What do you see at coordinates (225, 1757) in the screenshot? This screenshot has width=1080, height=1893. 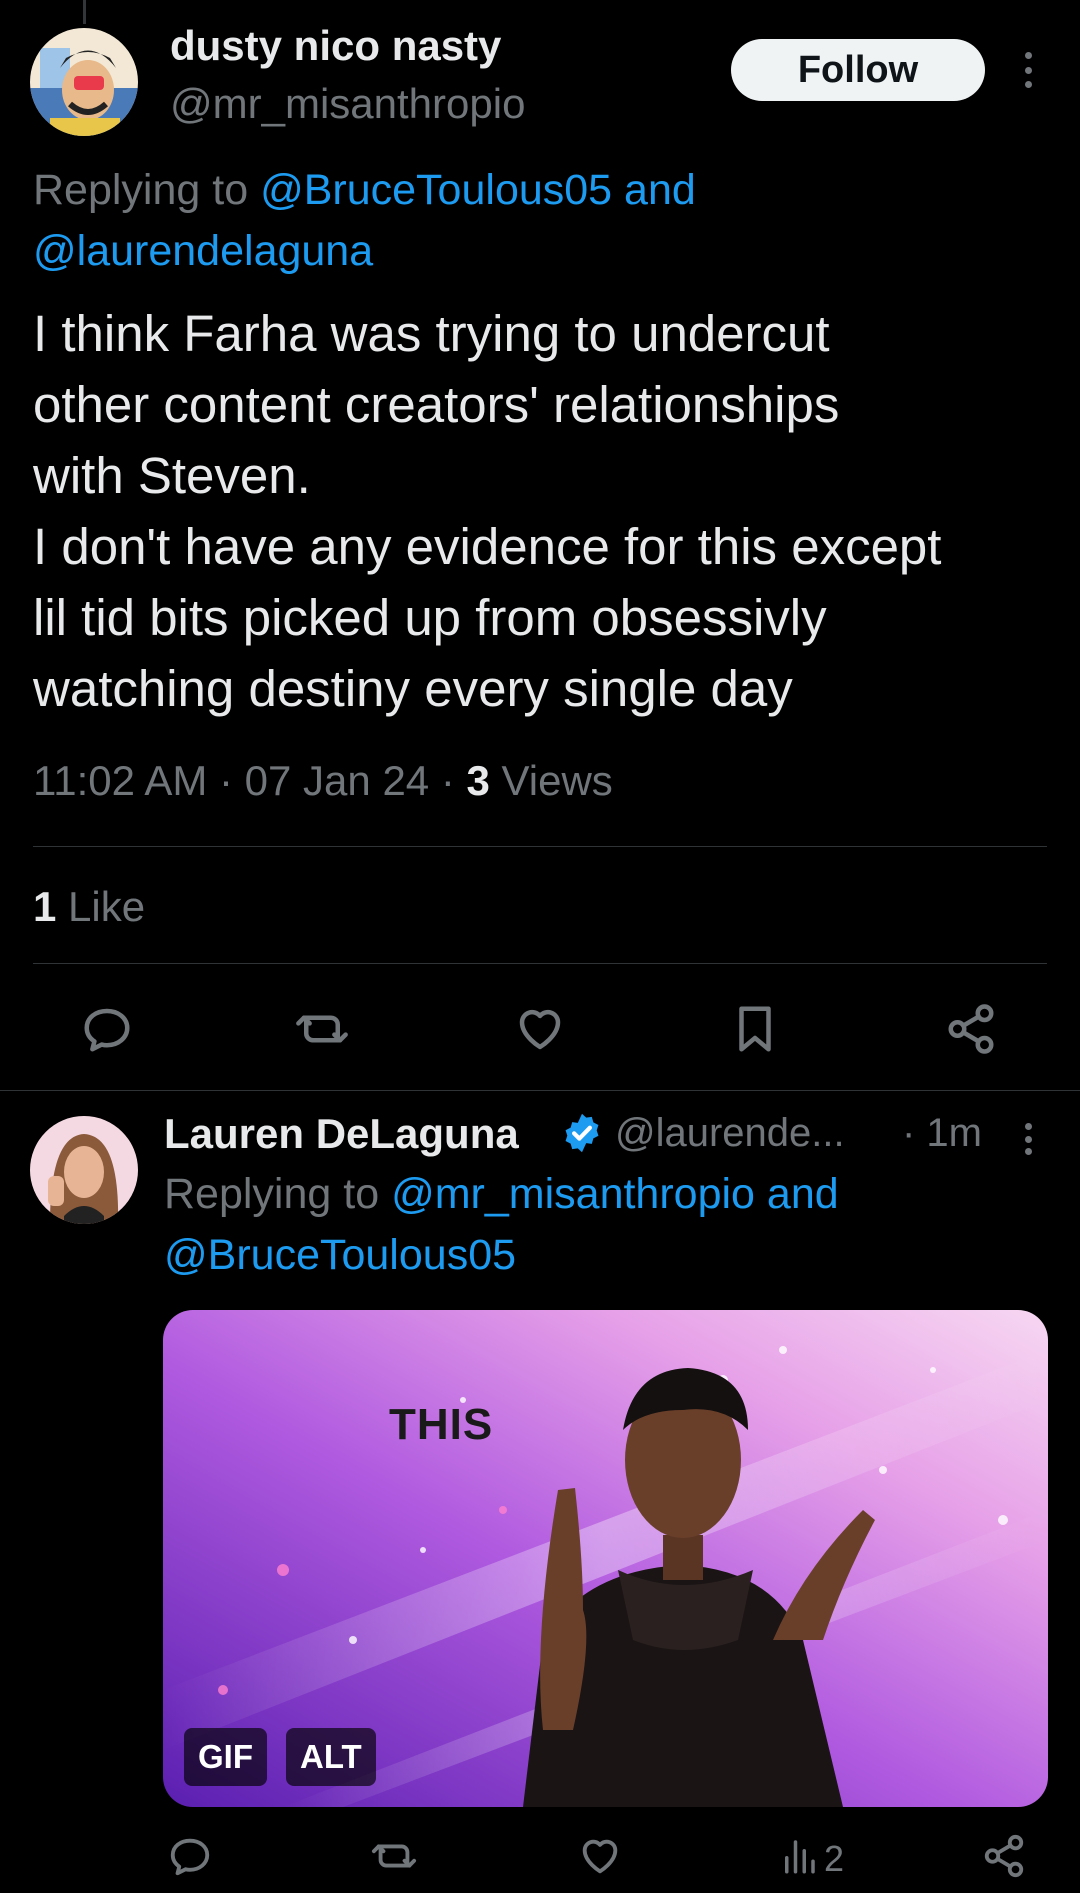 I see `gif-badge: GIF` at bounding box center [225, 1757].